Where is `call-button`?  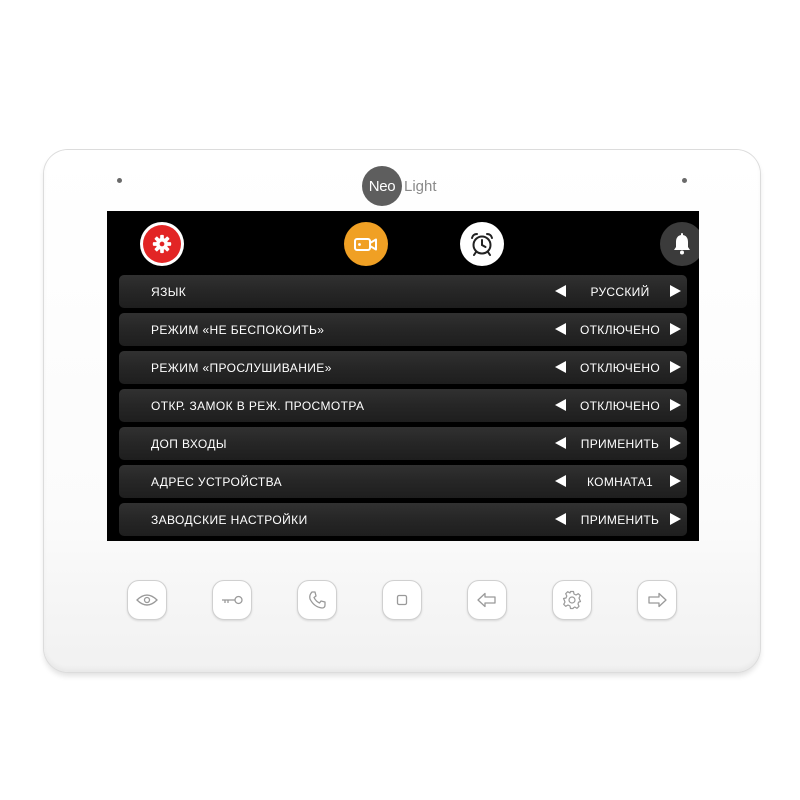 call-button is located at coordinates (317, 600).